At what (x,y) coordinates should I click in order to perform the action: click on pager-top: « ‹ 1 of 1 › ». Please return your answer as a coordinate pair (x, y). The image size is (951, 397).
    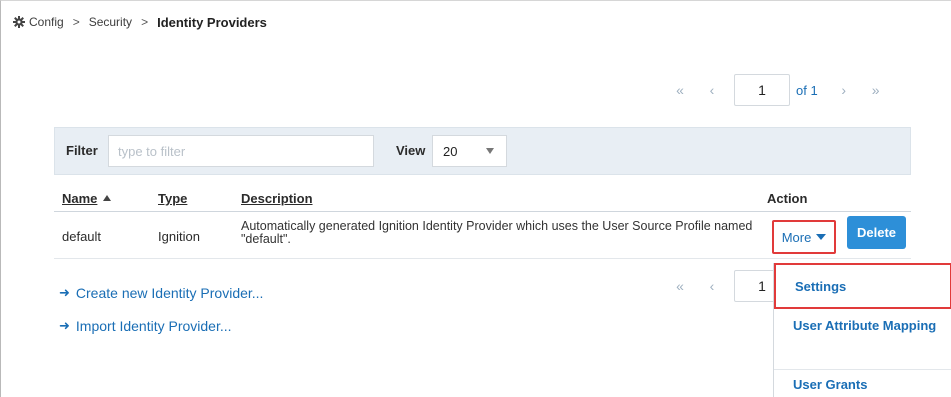
    Looking at the image, I should click on (778, 90).